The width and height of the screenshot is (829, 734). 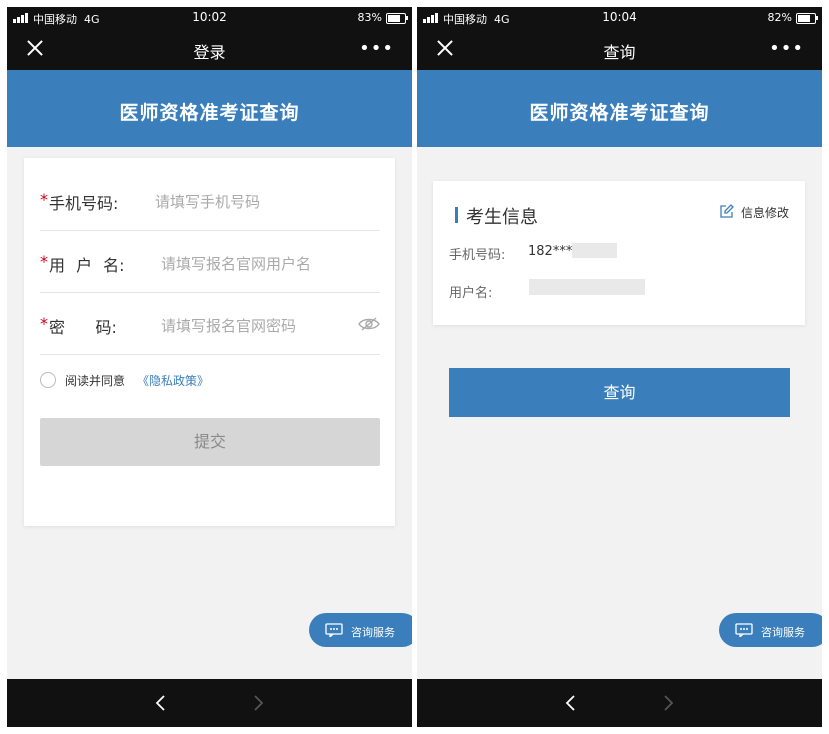 What do you see at coordinates (95, 381) in the screenshot?
I see `agree-text: 阅读并同意` at bounding box center [95, 381].